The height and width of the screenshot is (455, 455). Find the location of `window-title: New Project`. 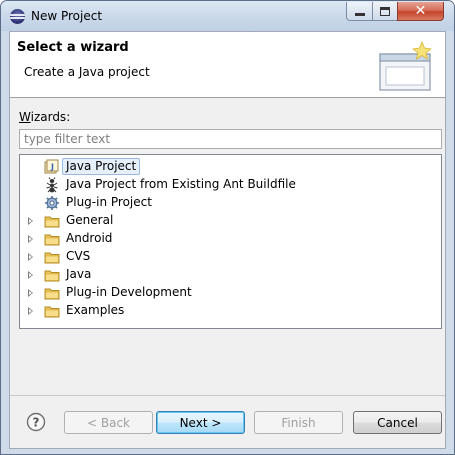

window-title: New Project is located at coordinates (67, 16).